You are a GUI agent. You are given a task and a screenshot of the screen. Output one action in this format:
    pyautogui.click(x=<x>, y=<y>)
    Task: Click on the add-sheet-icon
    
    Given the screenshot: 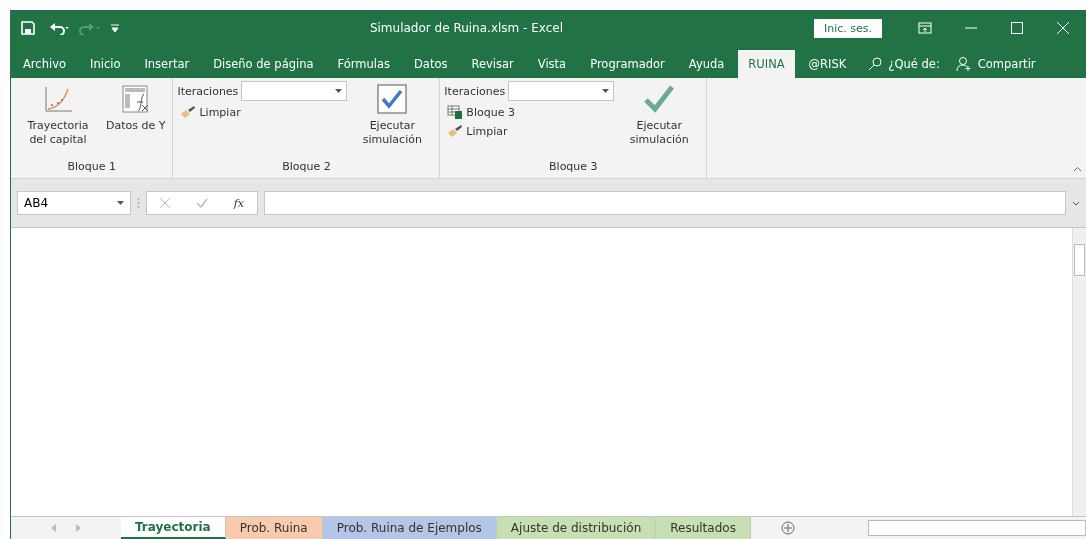 What is the action you would take?
    pyautogui.click(x=787, y=528)
    